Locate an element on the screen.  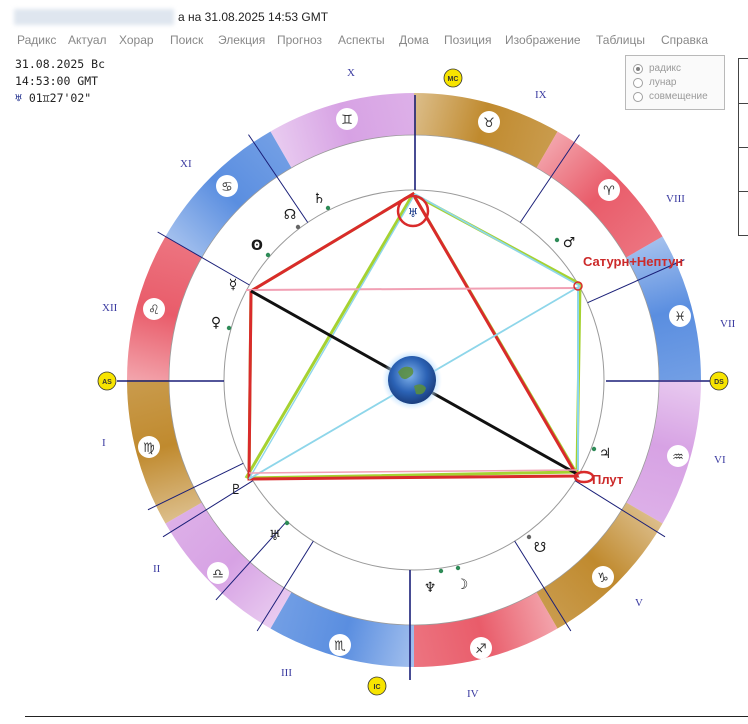
libra-icon: ♎ is located at coordinates (218, 574).